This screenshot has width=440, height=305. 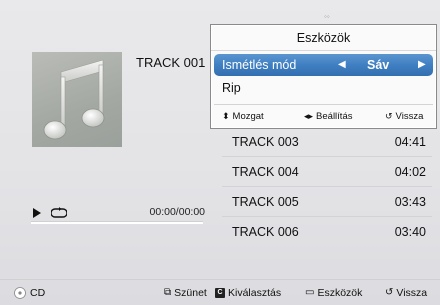 What do you see at coordinates (309, 116) in the screenshot?
I see `left-right-icon: ◂▸` at bounding box center [309, 116].